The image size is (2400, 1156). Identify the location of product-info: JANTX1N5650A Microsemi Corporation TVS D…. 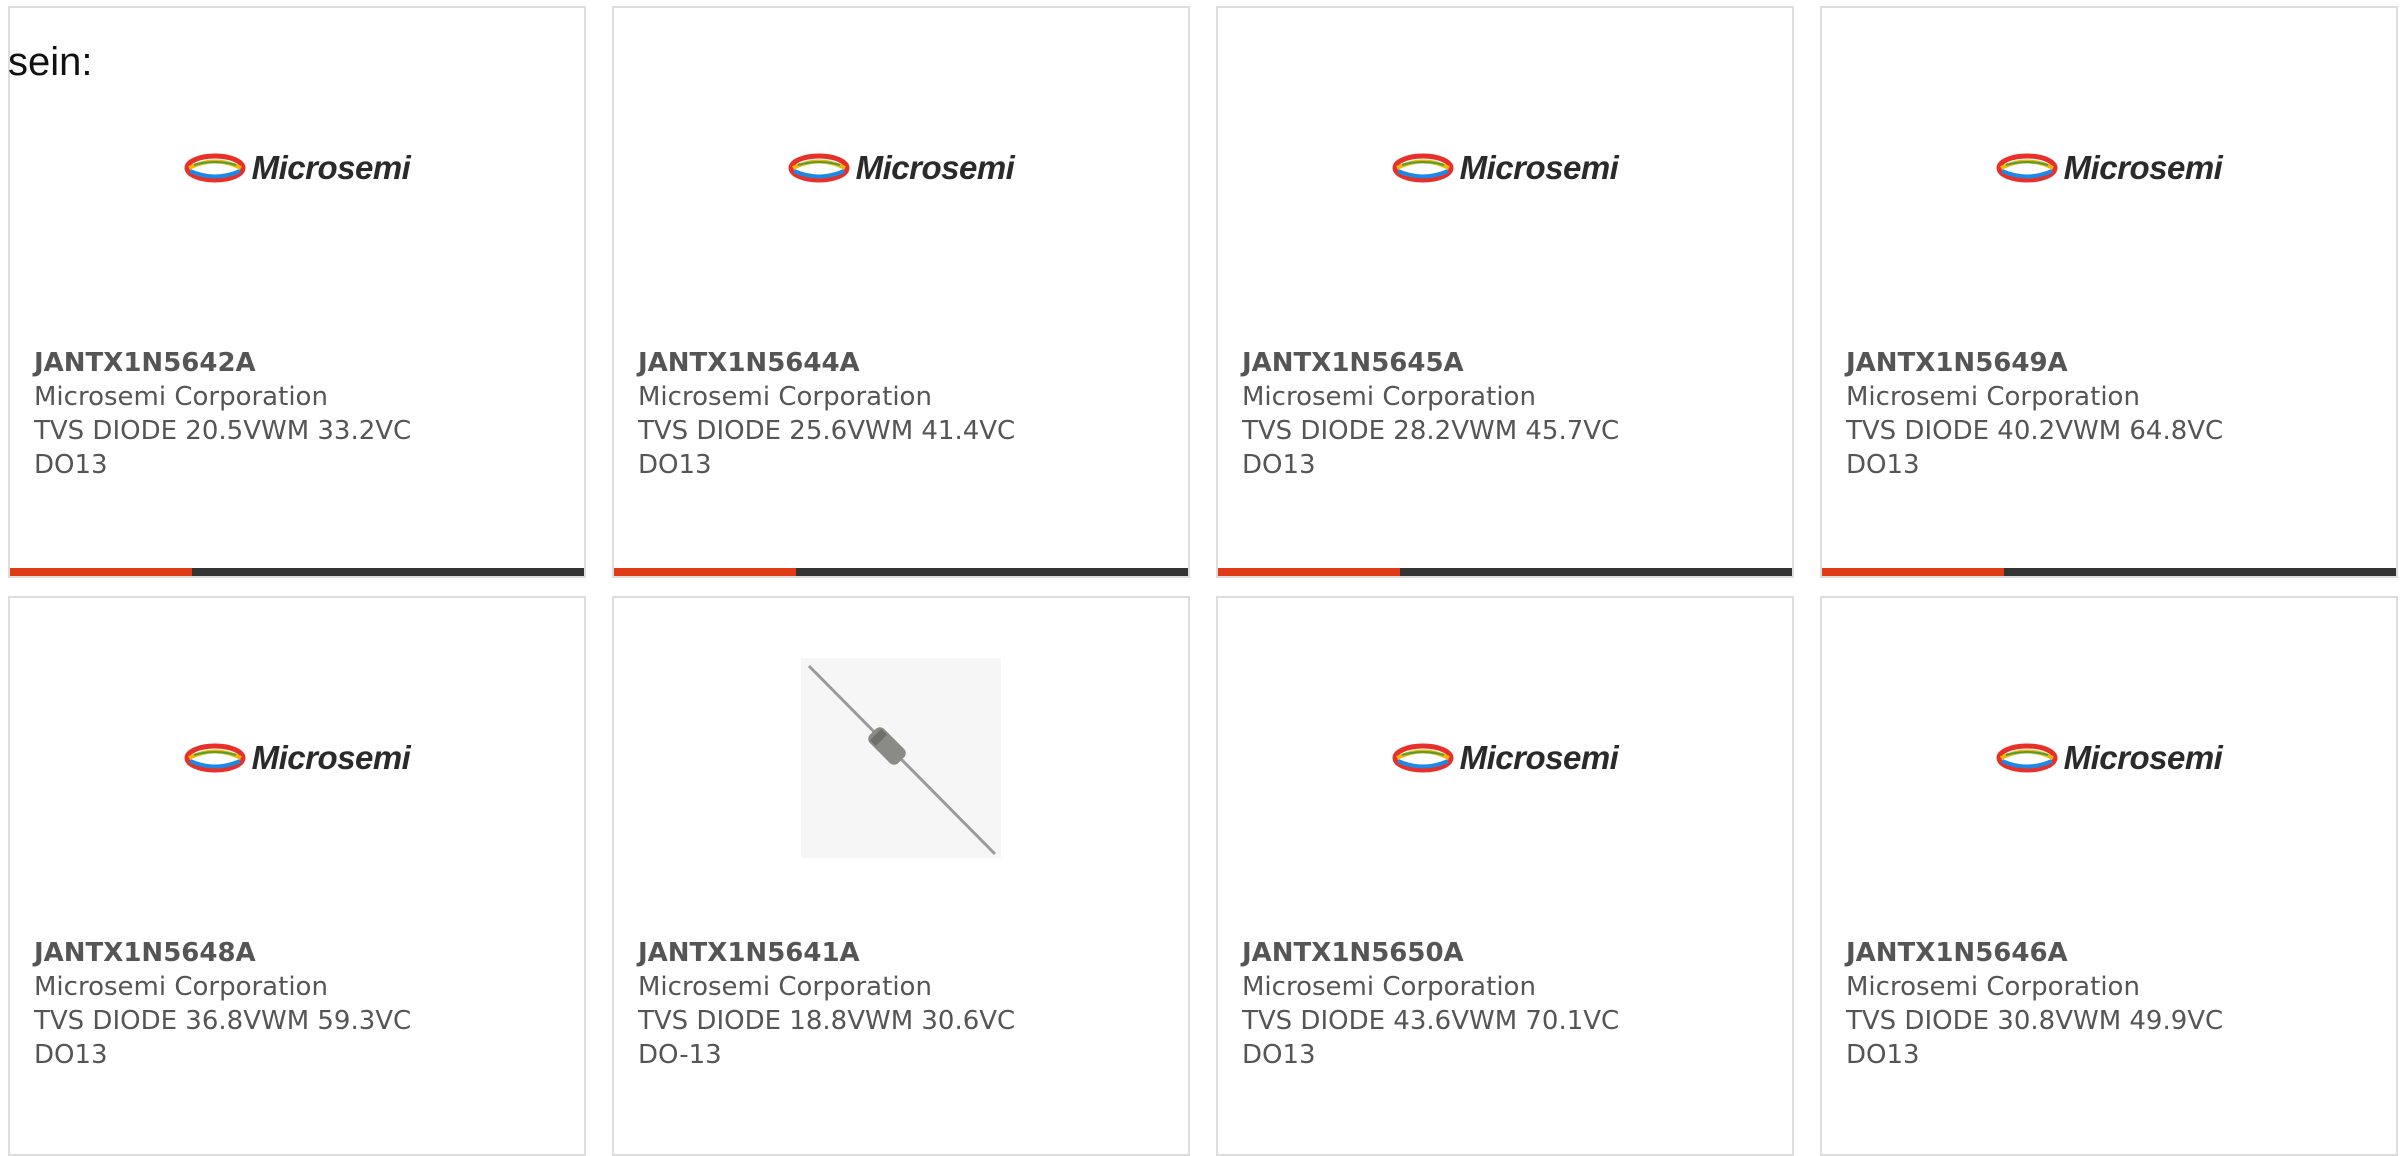
(1457, 1004).